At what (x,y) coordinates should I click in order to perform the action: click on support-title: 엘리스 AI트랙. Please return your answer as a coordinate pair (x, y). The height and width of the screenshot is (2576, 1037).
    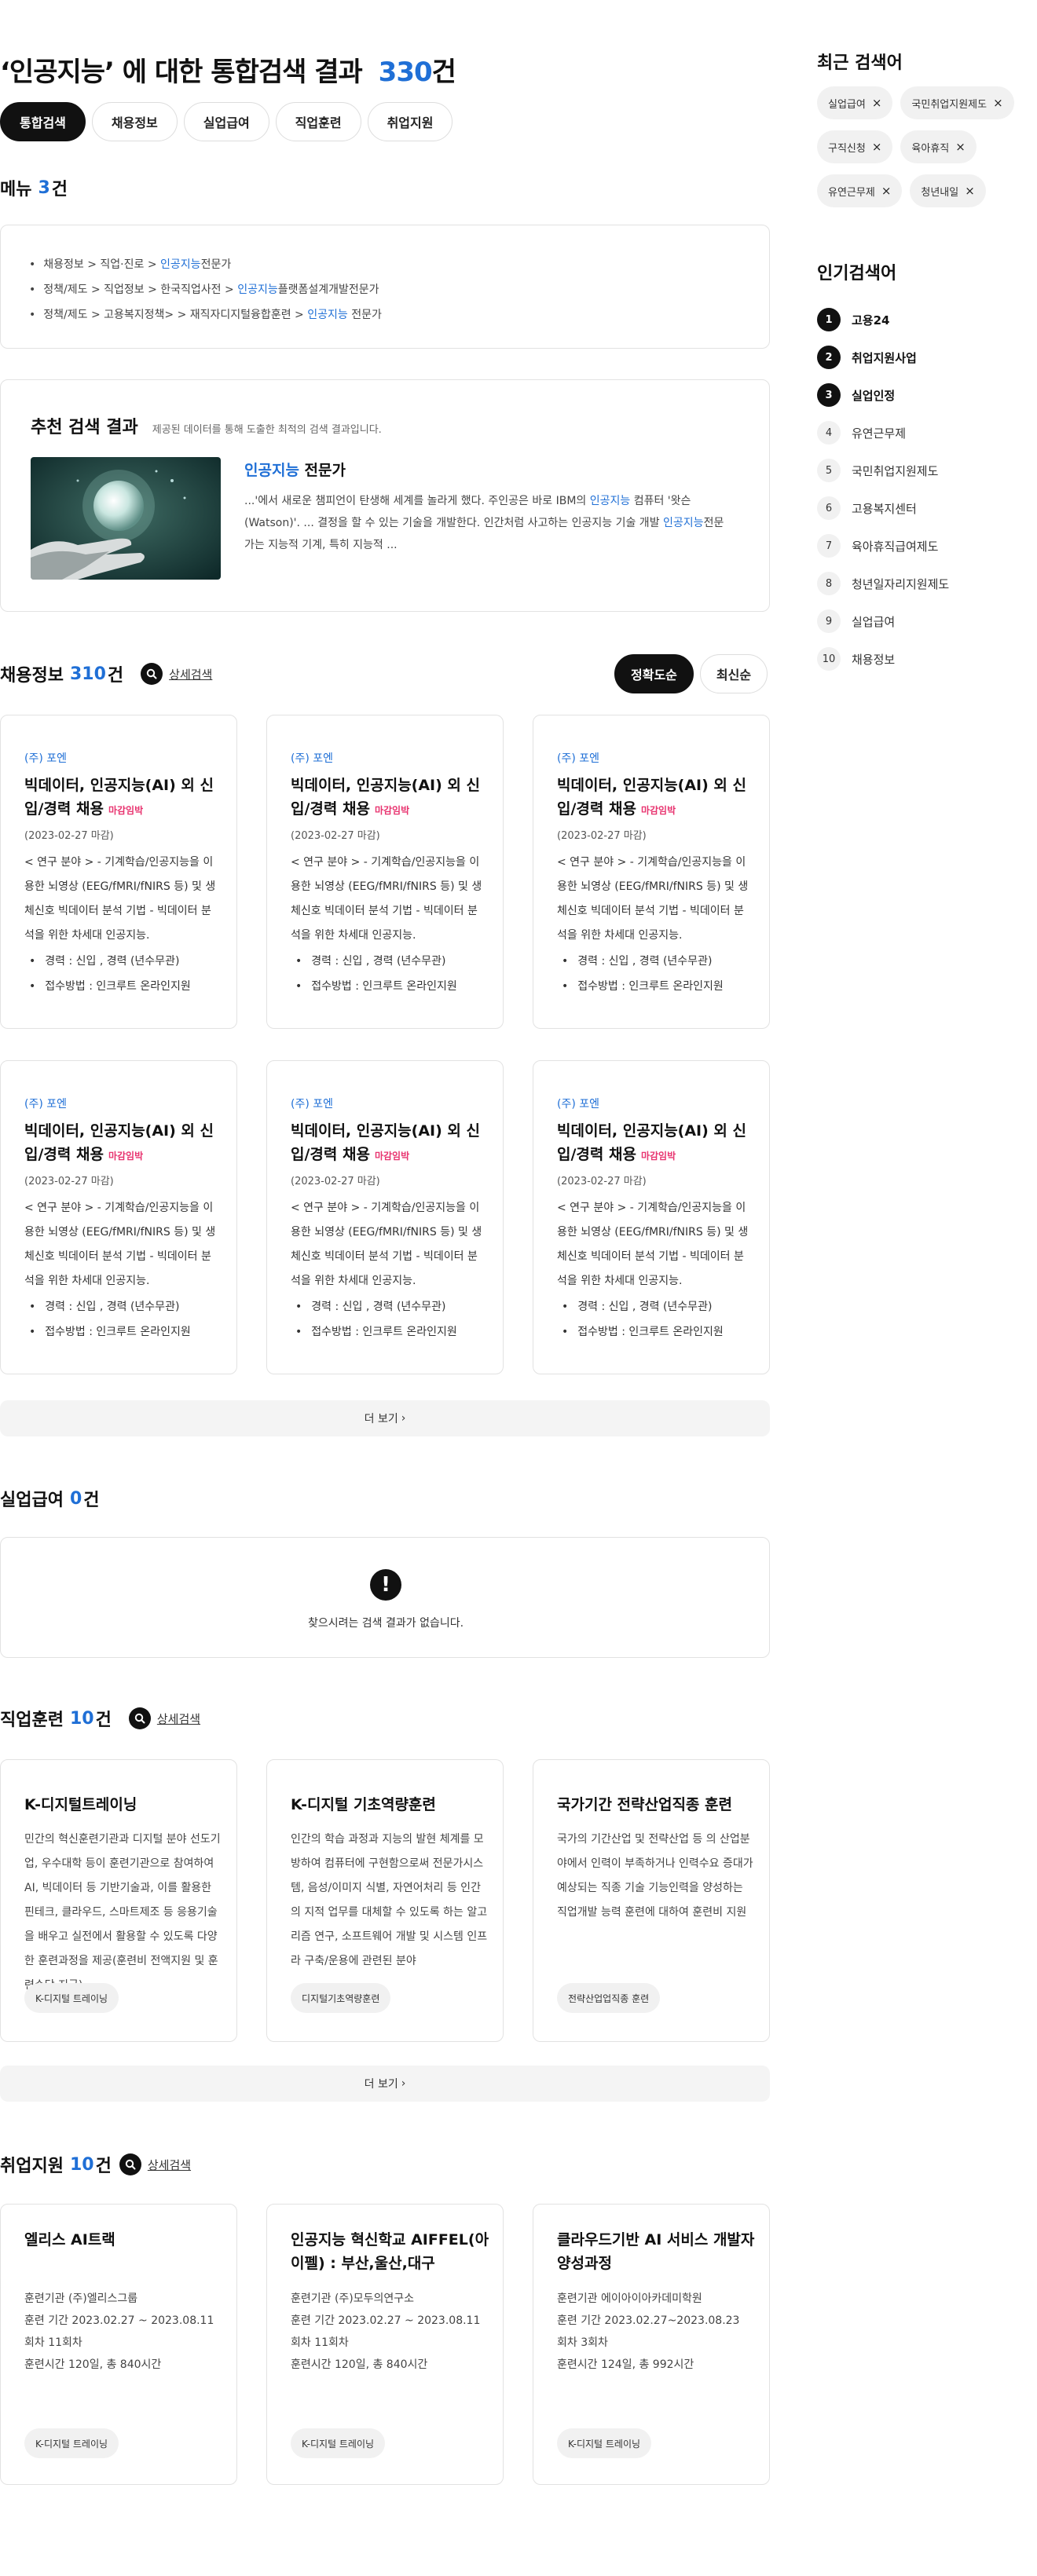
    Looking at the image, I should click on (70, 2240).